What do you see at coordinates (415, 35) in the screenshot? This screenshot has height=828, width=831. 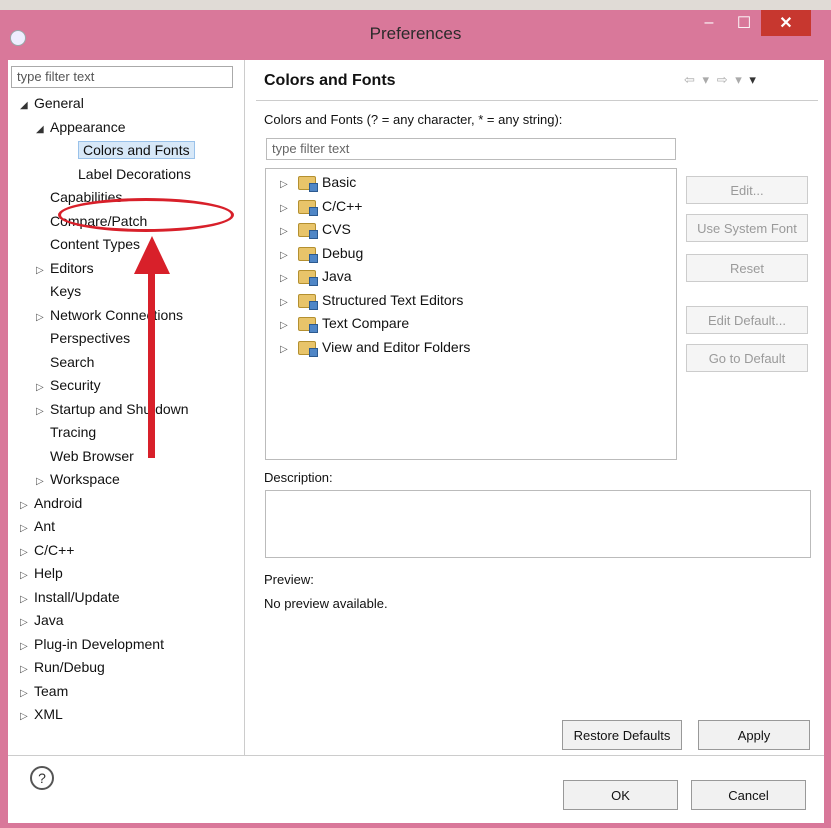 I see `title-bar: Preferences – ☐ ✕` at bounding box center [415, 35].